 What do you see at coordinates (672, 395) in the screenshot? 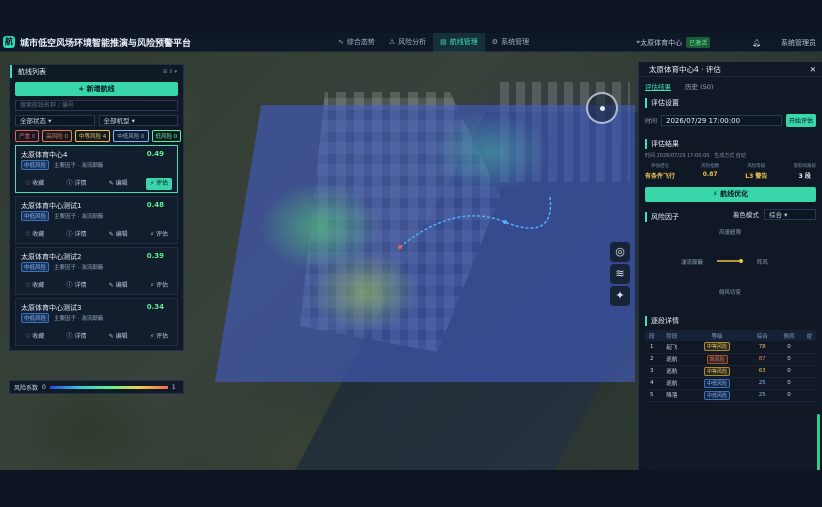
I see `table-cell: 降落` at bounding box center [672, 395].